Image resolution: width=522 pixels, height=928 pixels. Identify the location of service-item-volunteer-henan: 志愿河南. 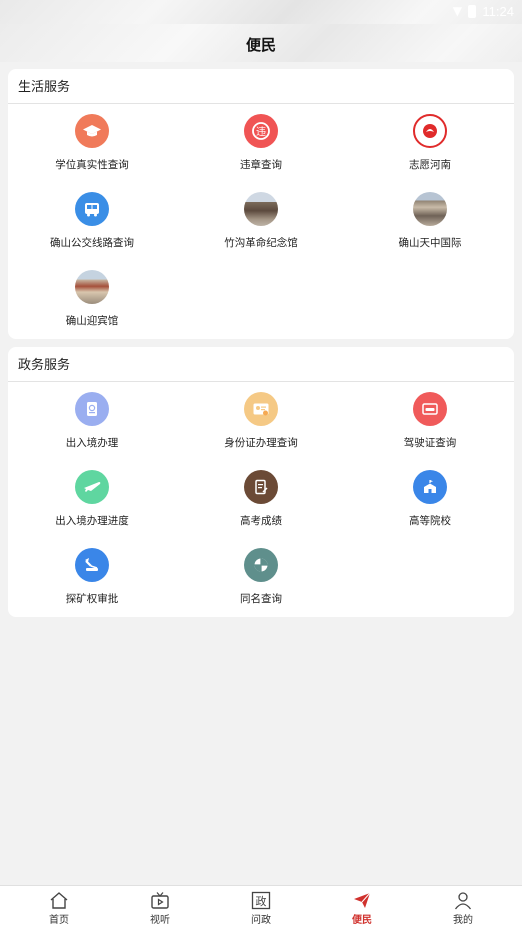
(430, 143).